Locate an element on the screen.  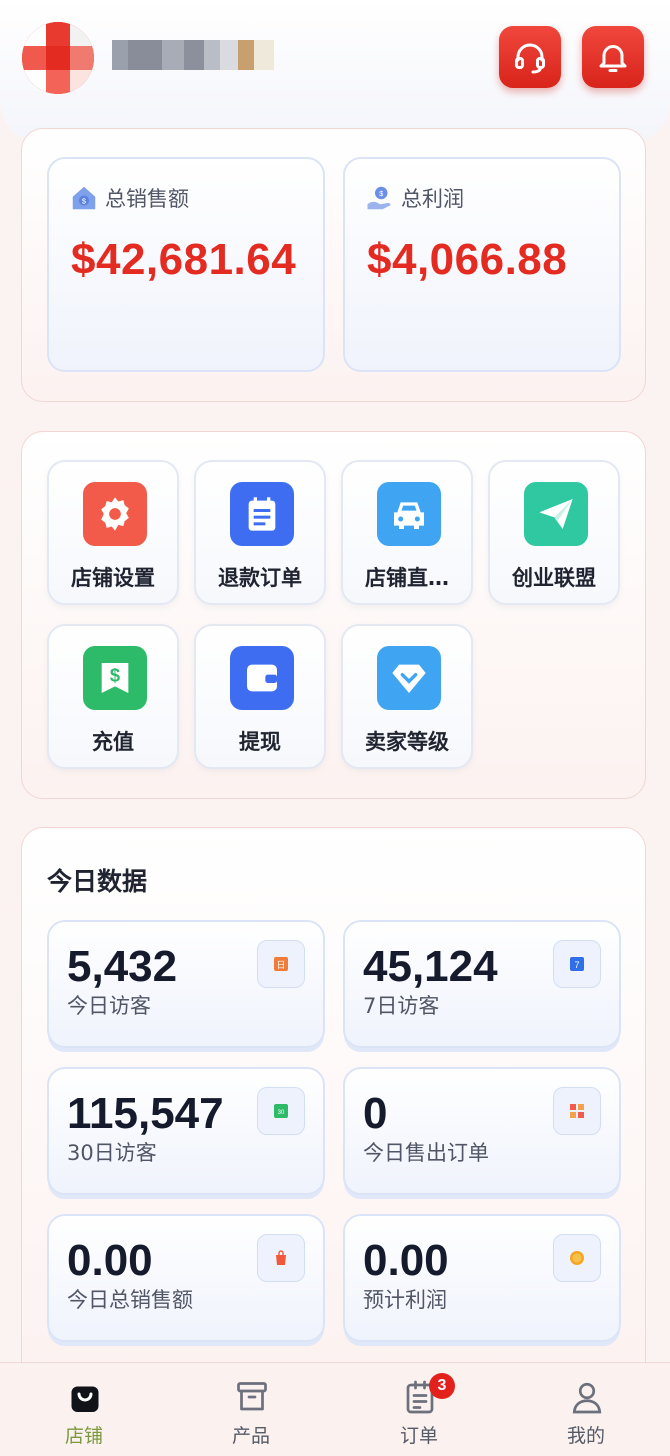
hand-coin-icon: $ is located at coordinates (379, 198).